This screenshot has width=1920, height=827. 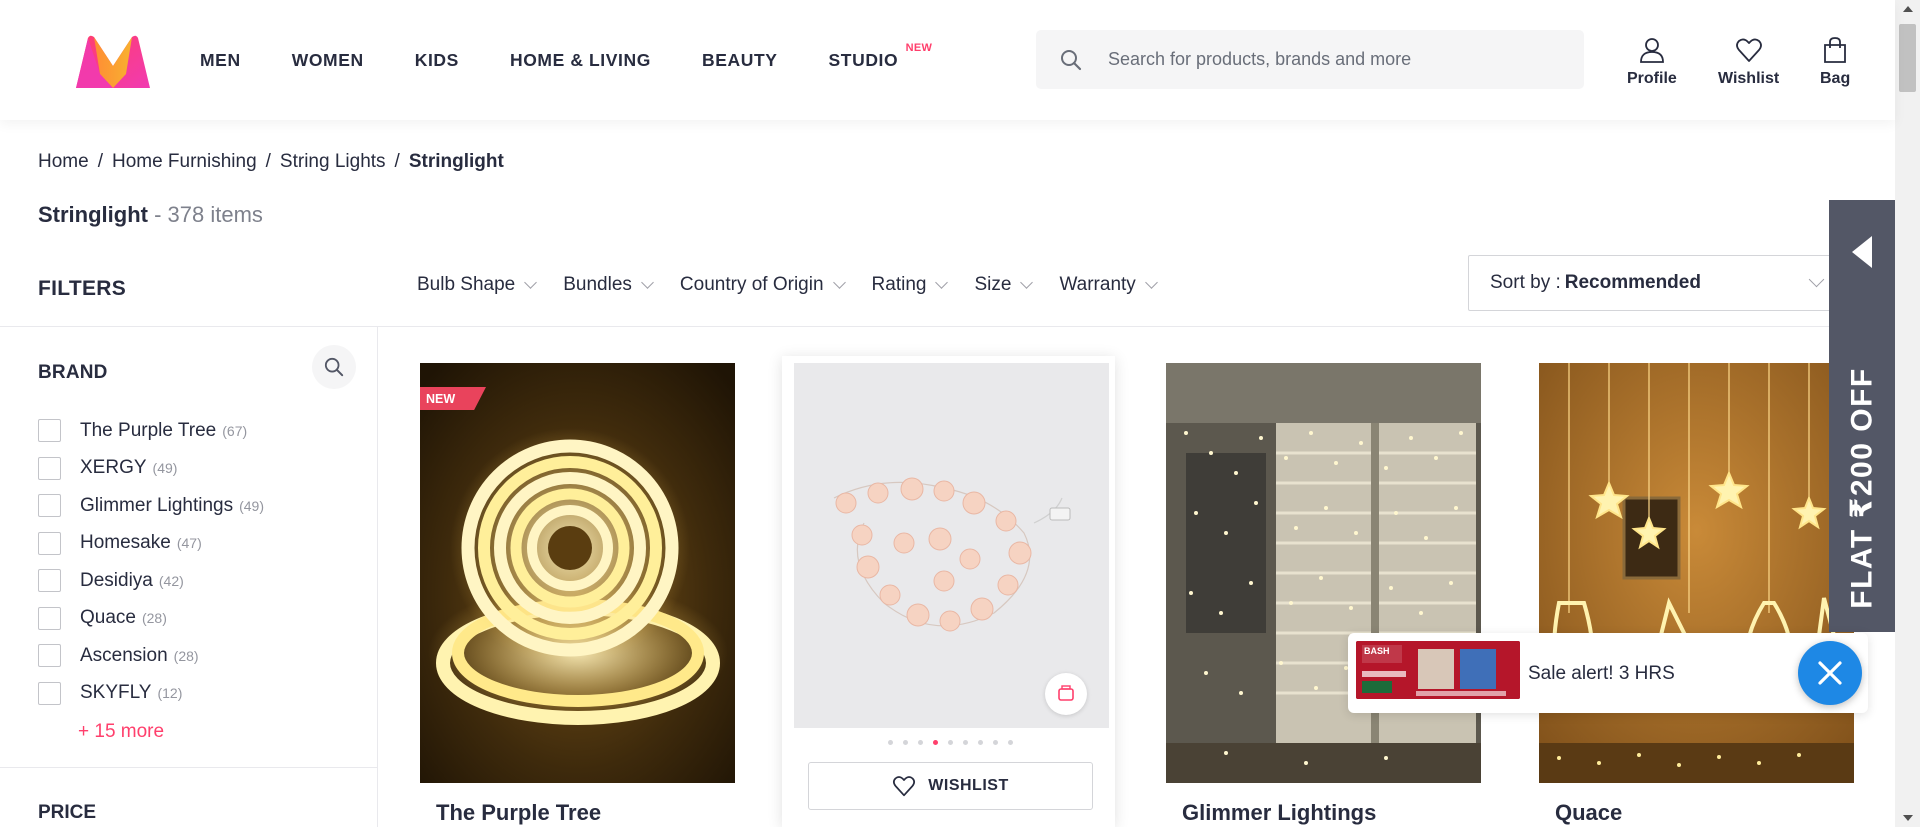 I want to click on filter-warranty: Warranty, so click(x=1108, y=285).